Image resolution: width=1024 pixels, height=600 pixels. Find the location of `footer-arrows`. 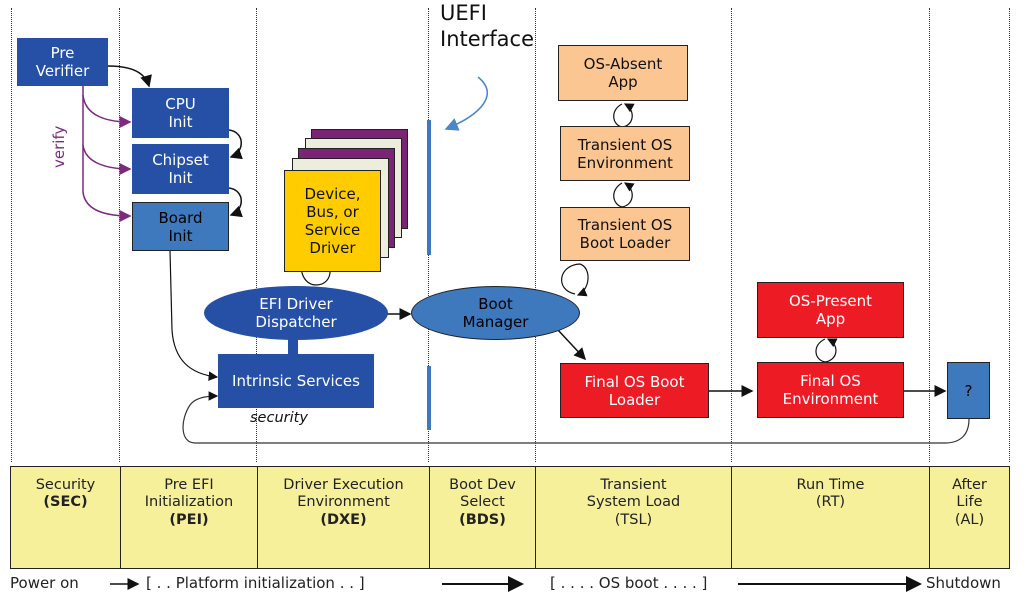

footer-arrows is located at coordinates (516, 584).